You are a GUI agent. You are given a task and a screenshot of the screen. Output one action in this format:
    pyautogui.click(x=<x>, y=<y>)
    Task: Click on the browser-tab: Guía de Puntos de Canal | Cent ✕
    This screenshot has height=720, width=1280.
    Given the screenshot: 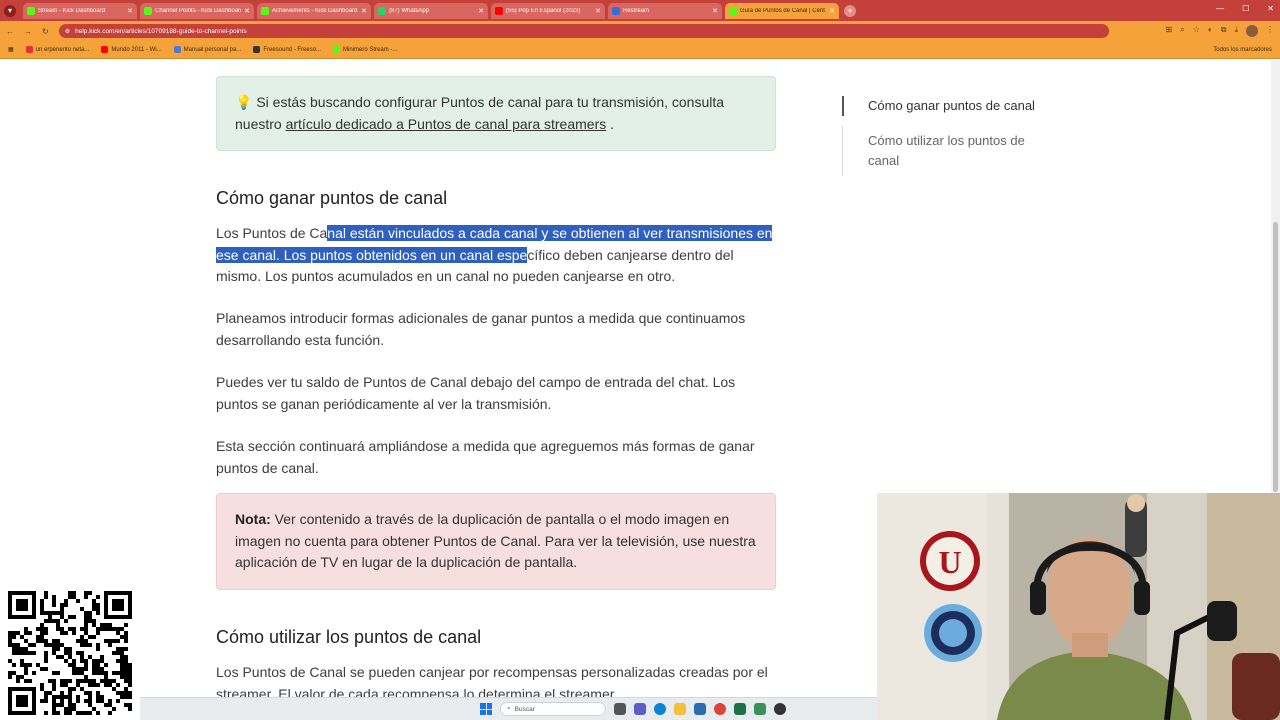 What is the action you would take?
    pyautogui.click(x=782, y=10)
    